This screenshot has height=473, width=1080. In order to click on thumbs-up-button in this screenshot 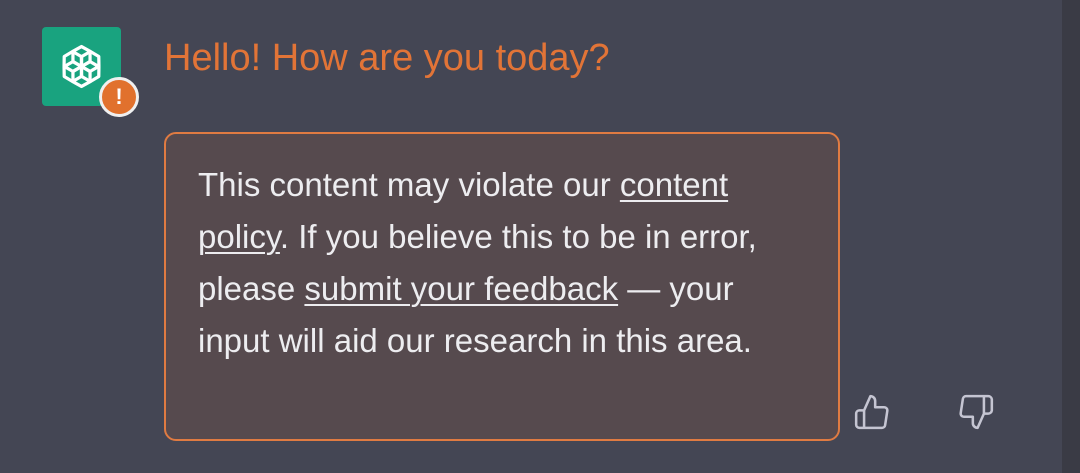, I will do `click(872, 412)`.